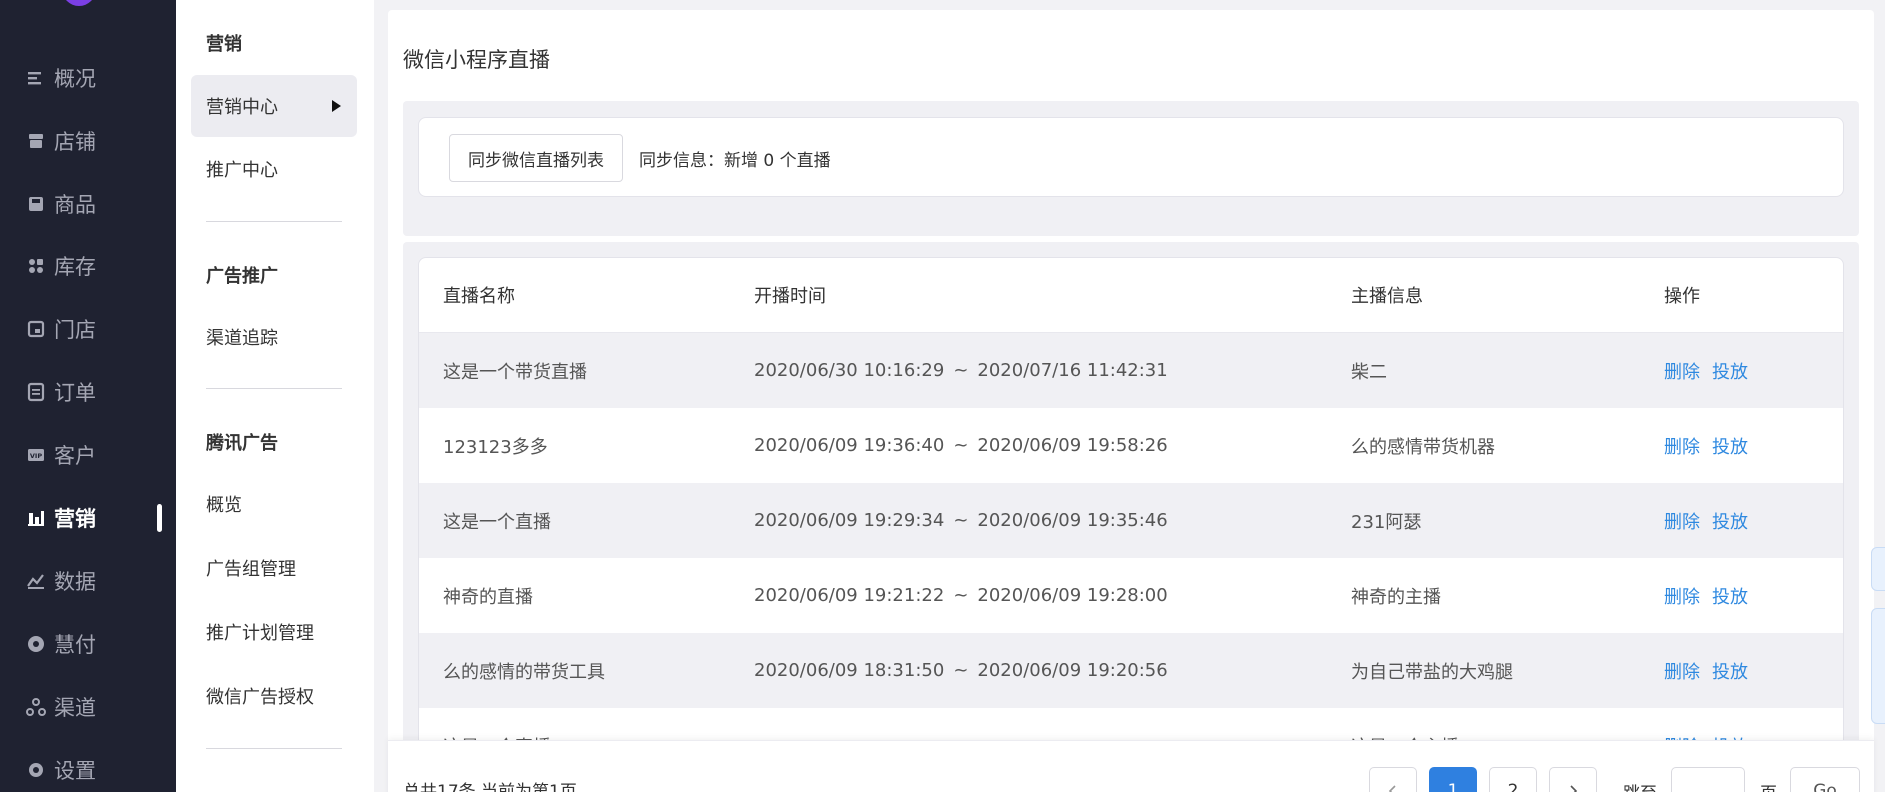  What do you see at coordinates (88, 392) in the screenshot?
I see `nav-item-orders: 订单` at bounding box center [88, 392].